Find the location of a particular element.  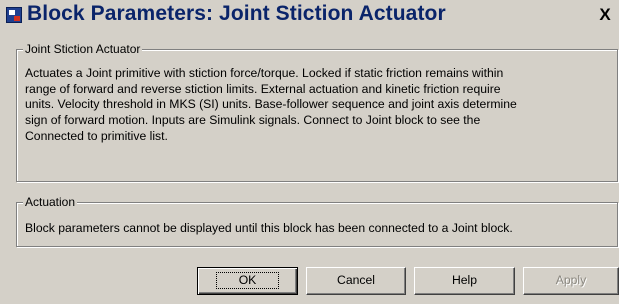

description-group-legend: Joint Stiction Actuator is located at coordinates (83, 49).